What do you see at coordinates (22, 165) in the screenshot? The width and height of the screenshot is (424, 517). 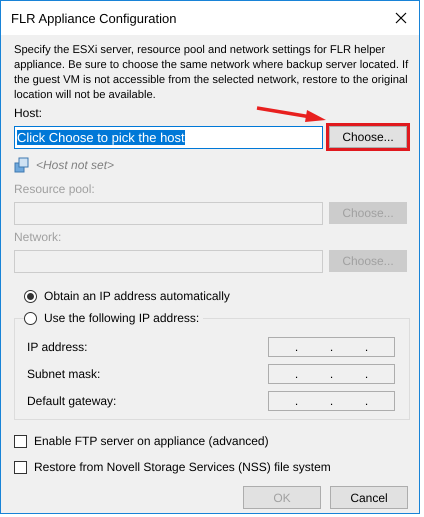 I see `host-icon` at bounding box center [22, 165].